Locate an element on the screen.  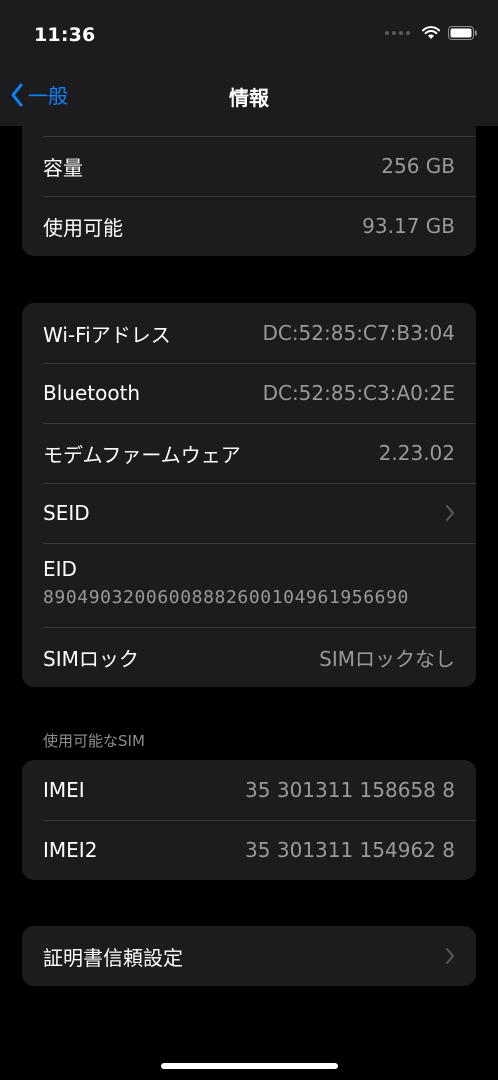
certificate-group: 証明書信頼設定 is located at coordinates (249, 956).